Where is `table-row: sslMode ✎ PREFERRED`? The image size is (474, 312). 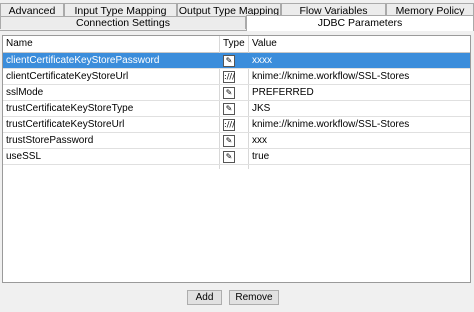 table-row: sslMode ✎ PREFERRED is located at coordinates (236, 93).